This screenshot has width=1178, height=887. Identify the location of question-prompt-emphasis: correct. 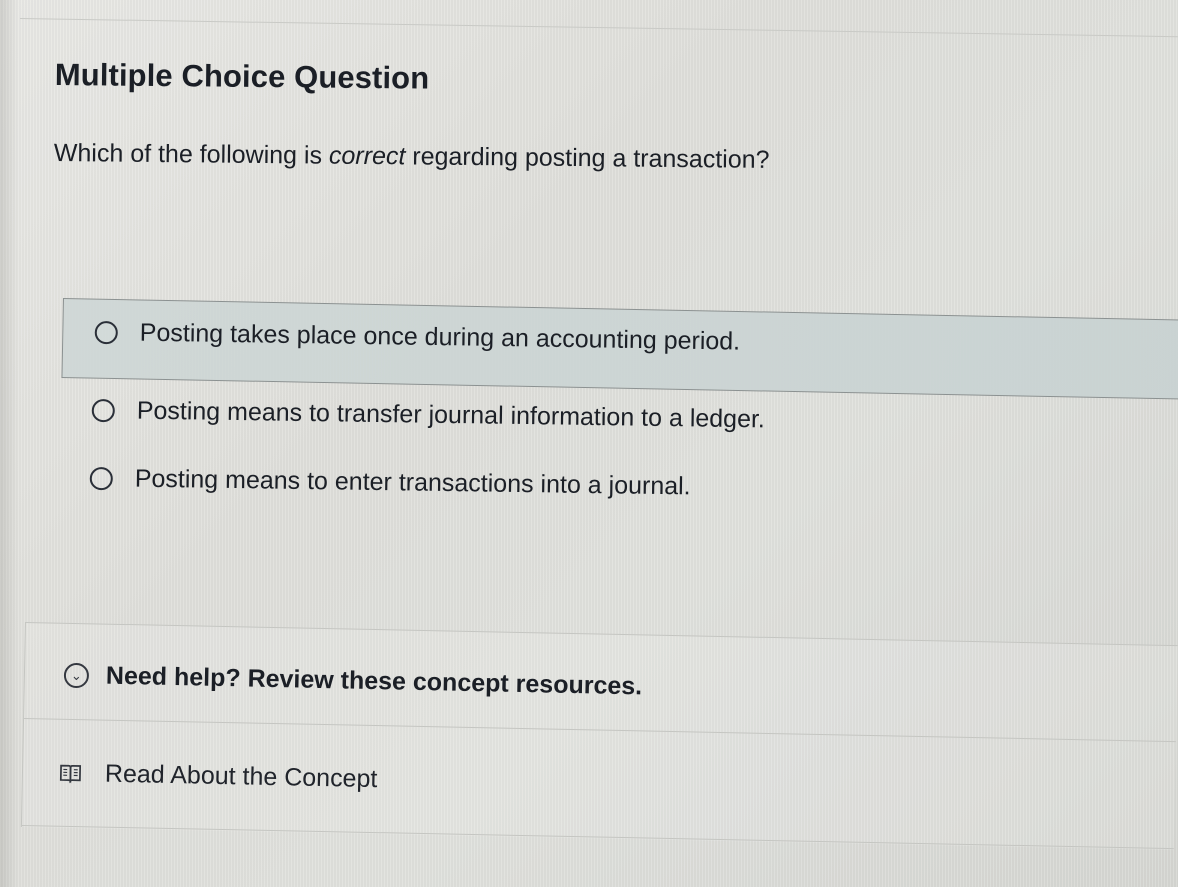
(367, 156).